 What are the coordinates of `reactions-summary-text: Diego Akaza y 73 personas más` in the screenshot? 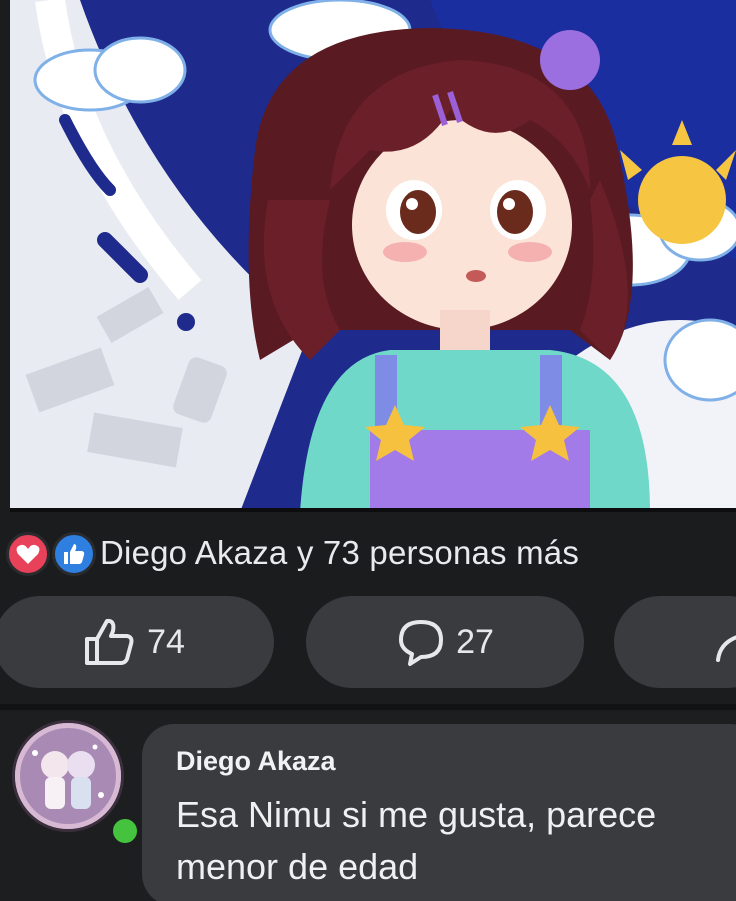 It's located at (339, 553).